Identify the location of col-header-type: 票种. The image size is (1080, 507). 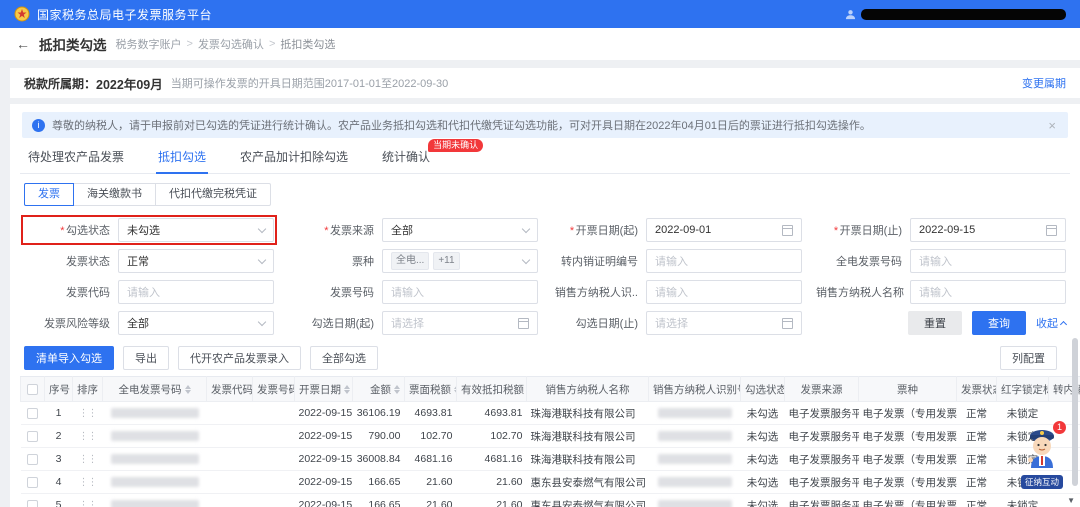
(907, 389).